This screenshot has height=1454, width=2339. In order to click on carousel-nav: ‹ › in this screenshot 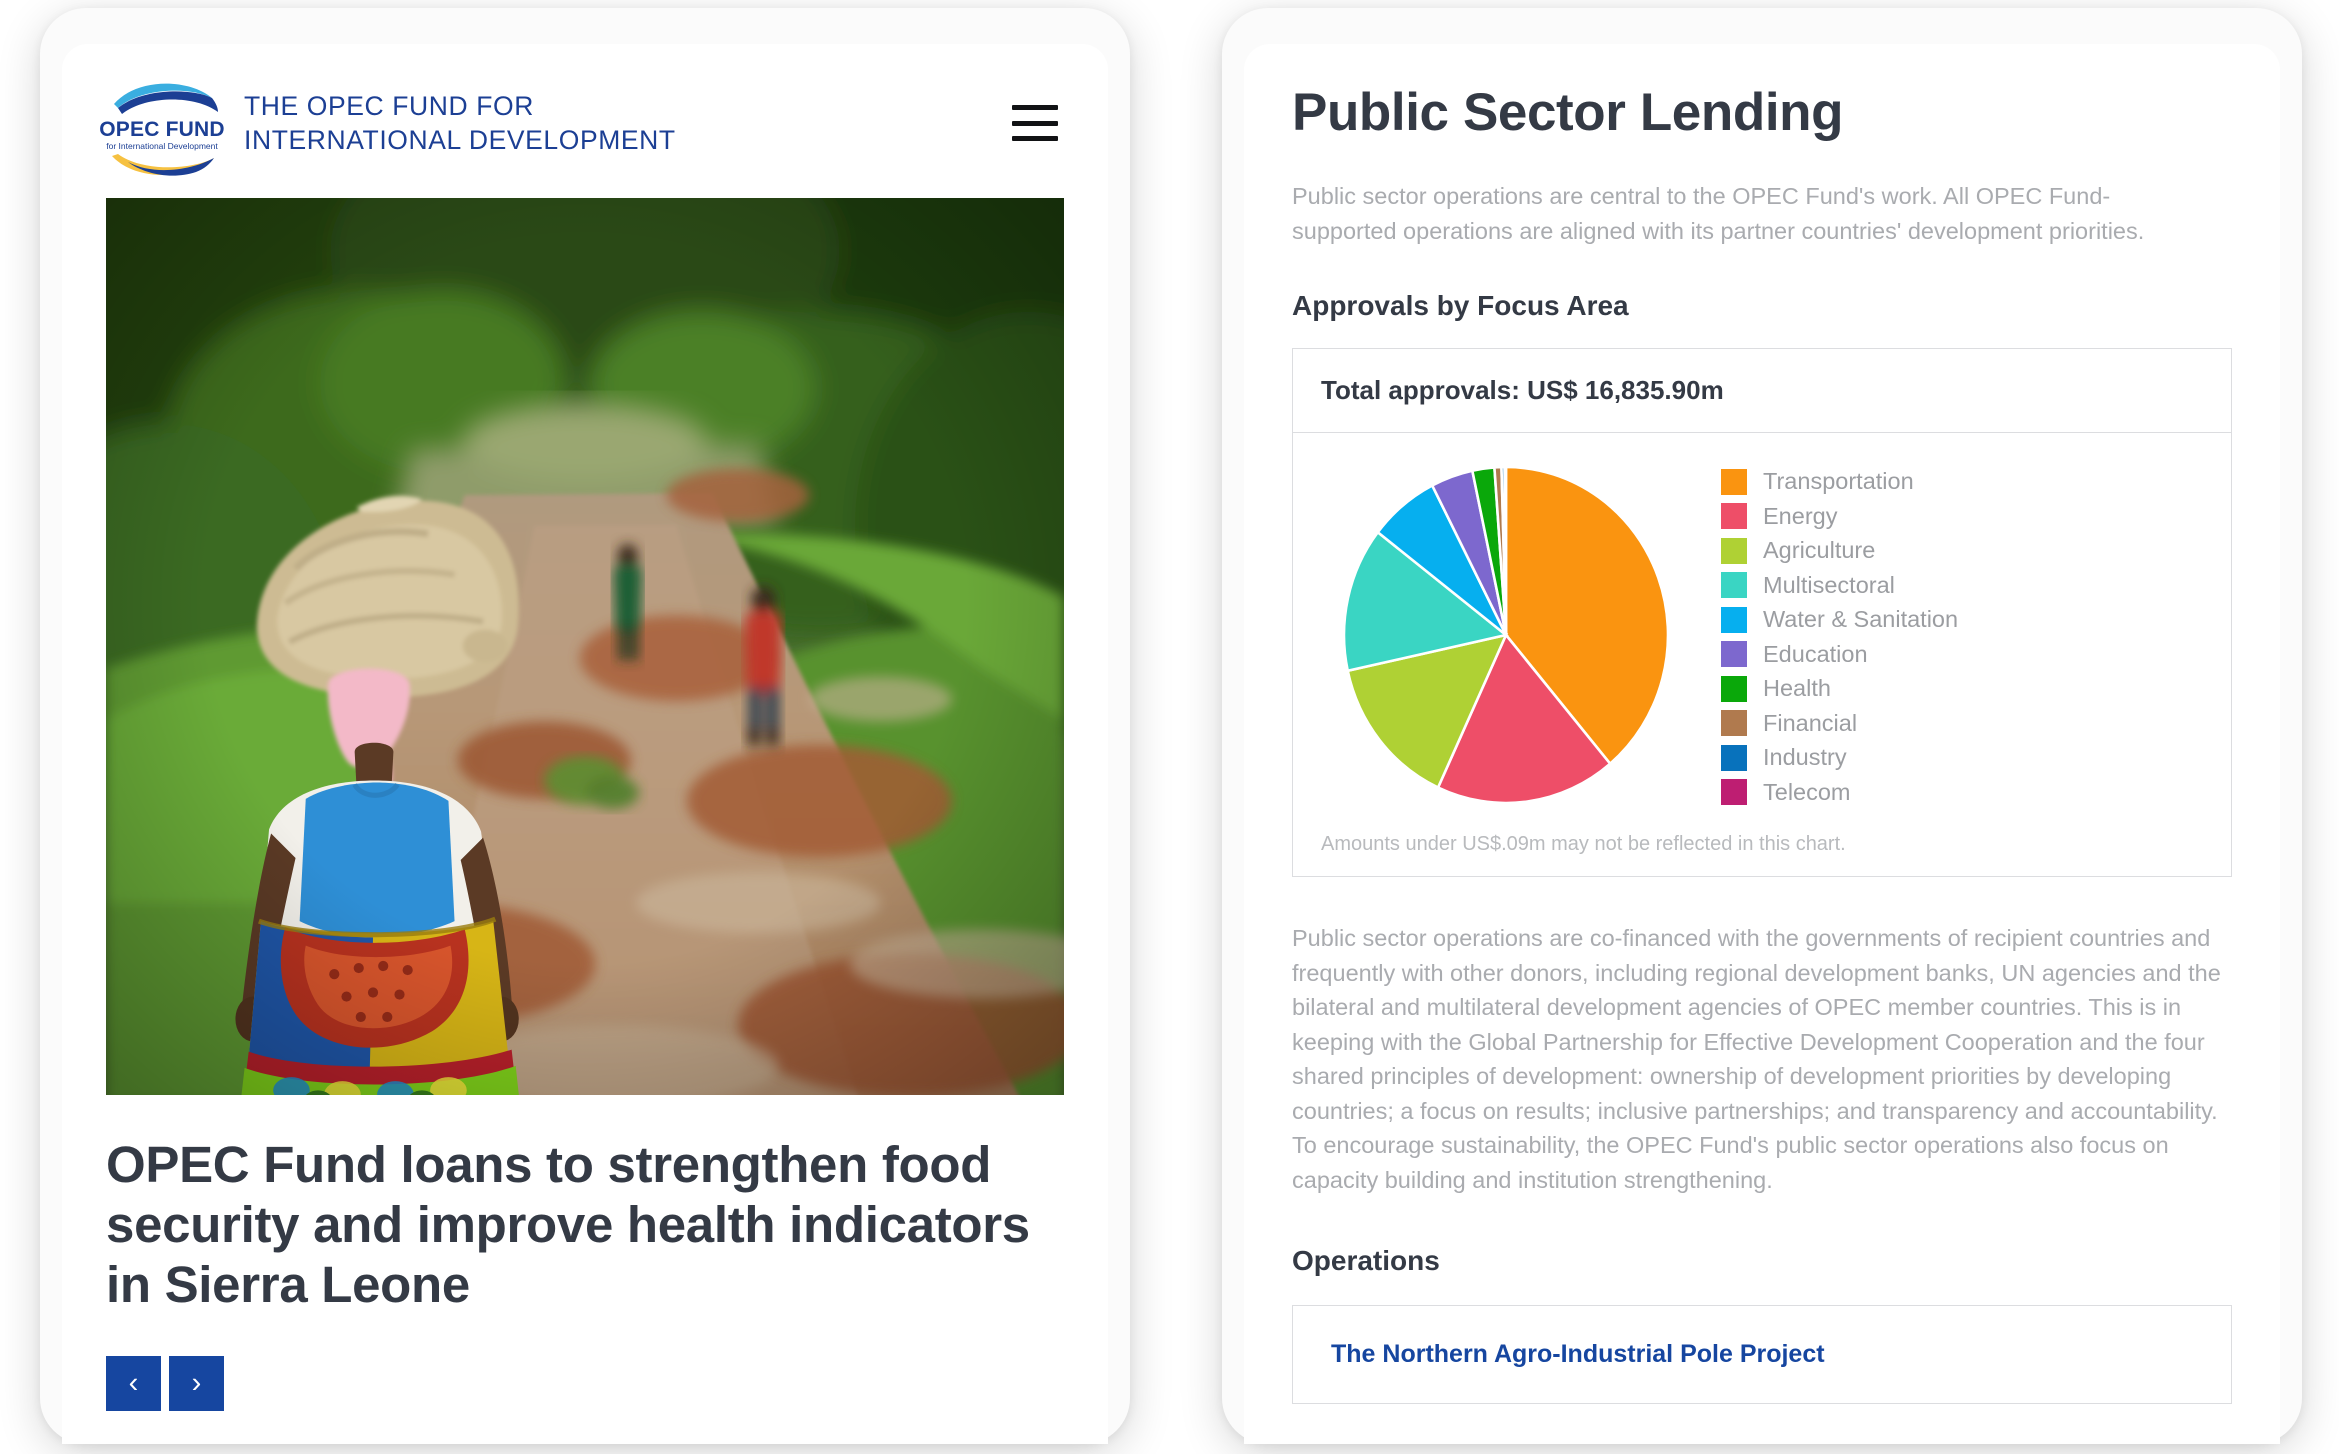, I will do `click(585, 1363)`.